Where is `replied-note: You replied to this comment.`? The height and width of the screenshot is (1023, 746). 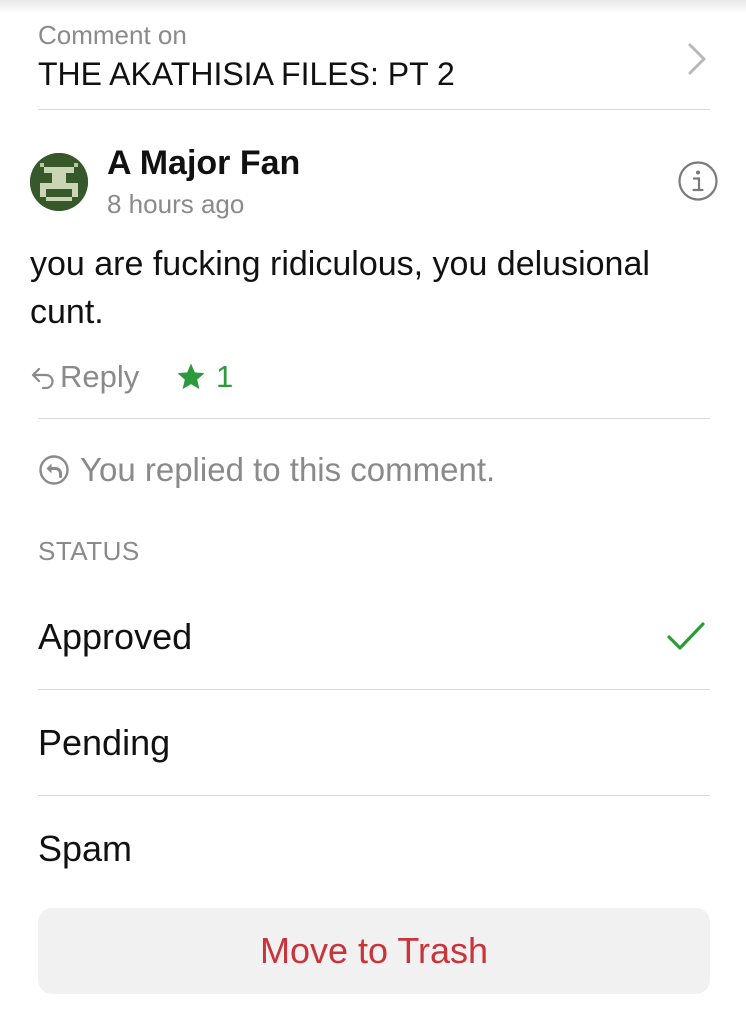 replied-note: You replied to this comment. is located at coordinates (266, 470).